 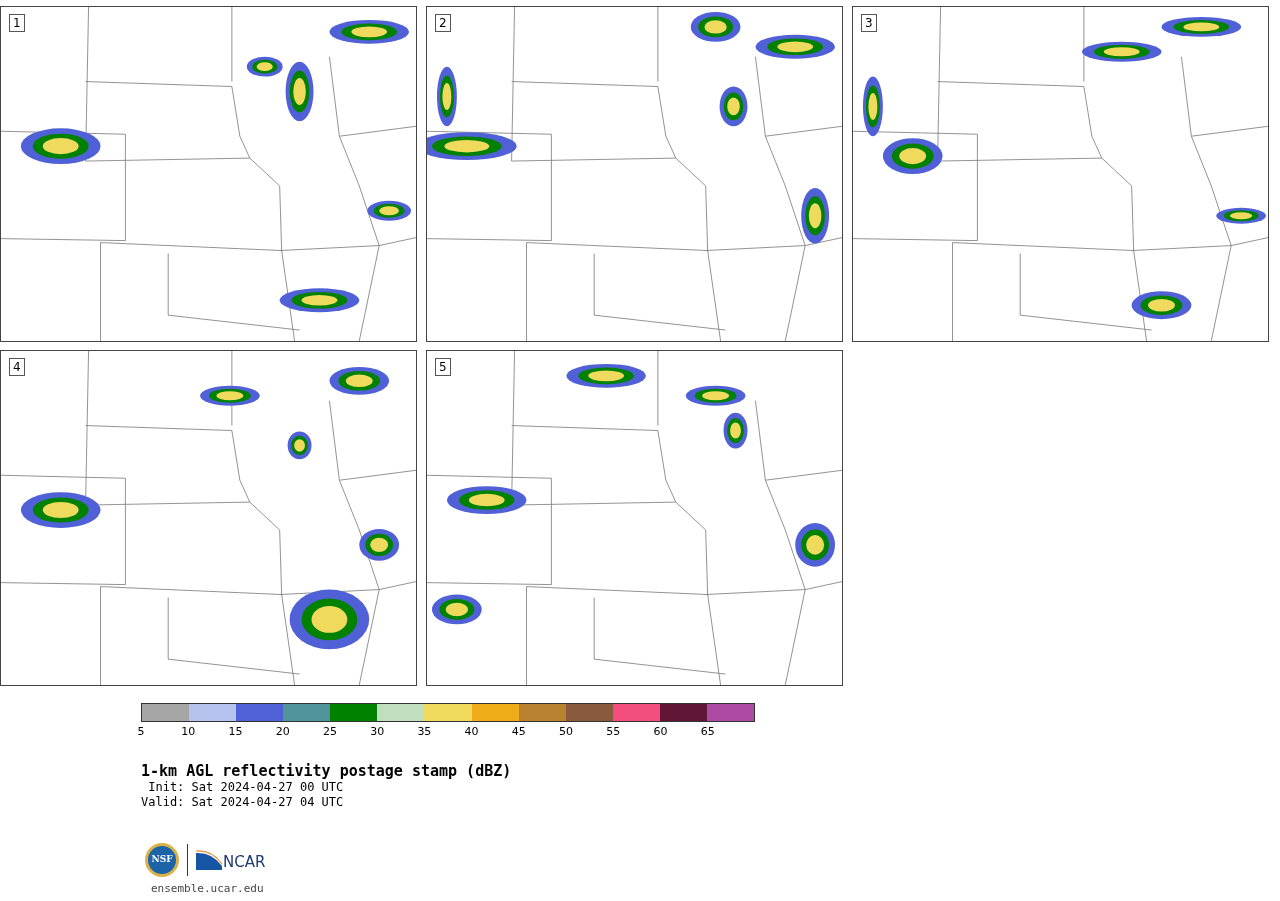 I want to click on panel-number: 3, so click(x=869, y=23).